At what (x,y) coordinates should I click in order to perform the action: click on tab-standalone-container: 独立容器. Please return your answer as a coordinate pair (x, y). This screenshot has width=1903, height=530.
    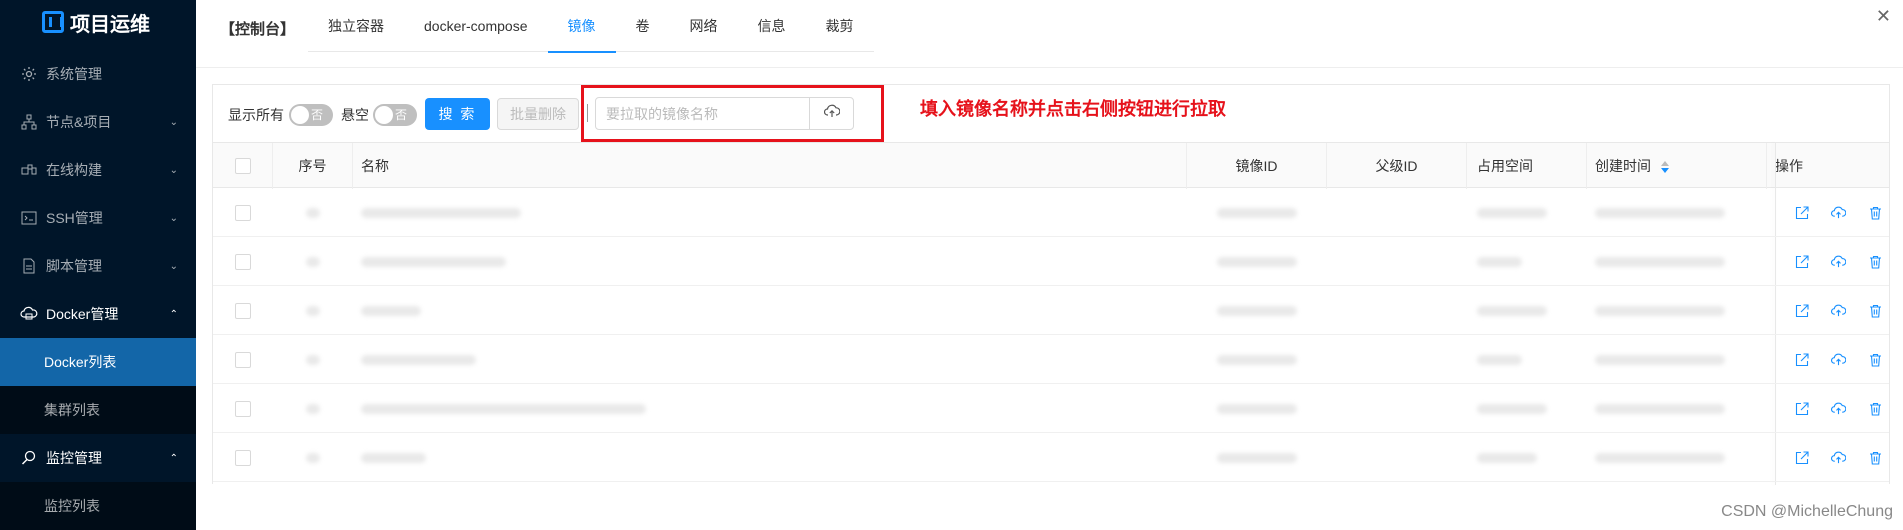
    Looking at the image, I should click on (356, 26).